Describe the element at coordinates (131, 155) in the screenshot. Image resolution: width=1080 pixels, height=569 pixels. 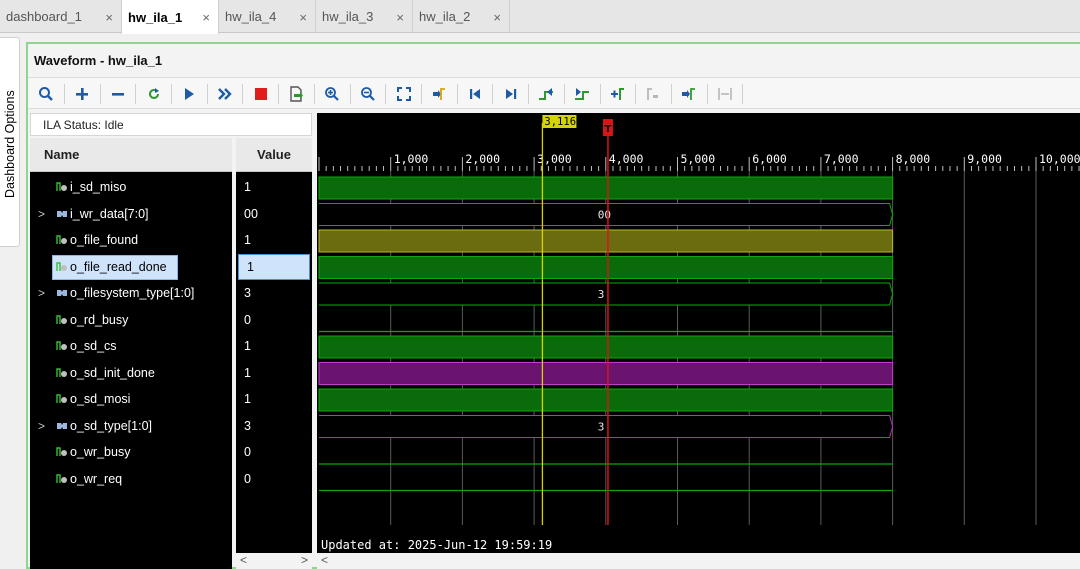
I see `name-column-header: Name` at that location.